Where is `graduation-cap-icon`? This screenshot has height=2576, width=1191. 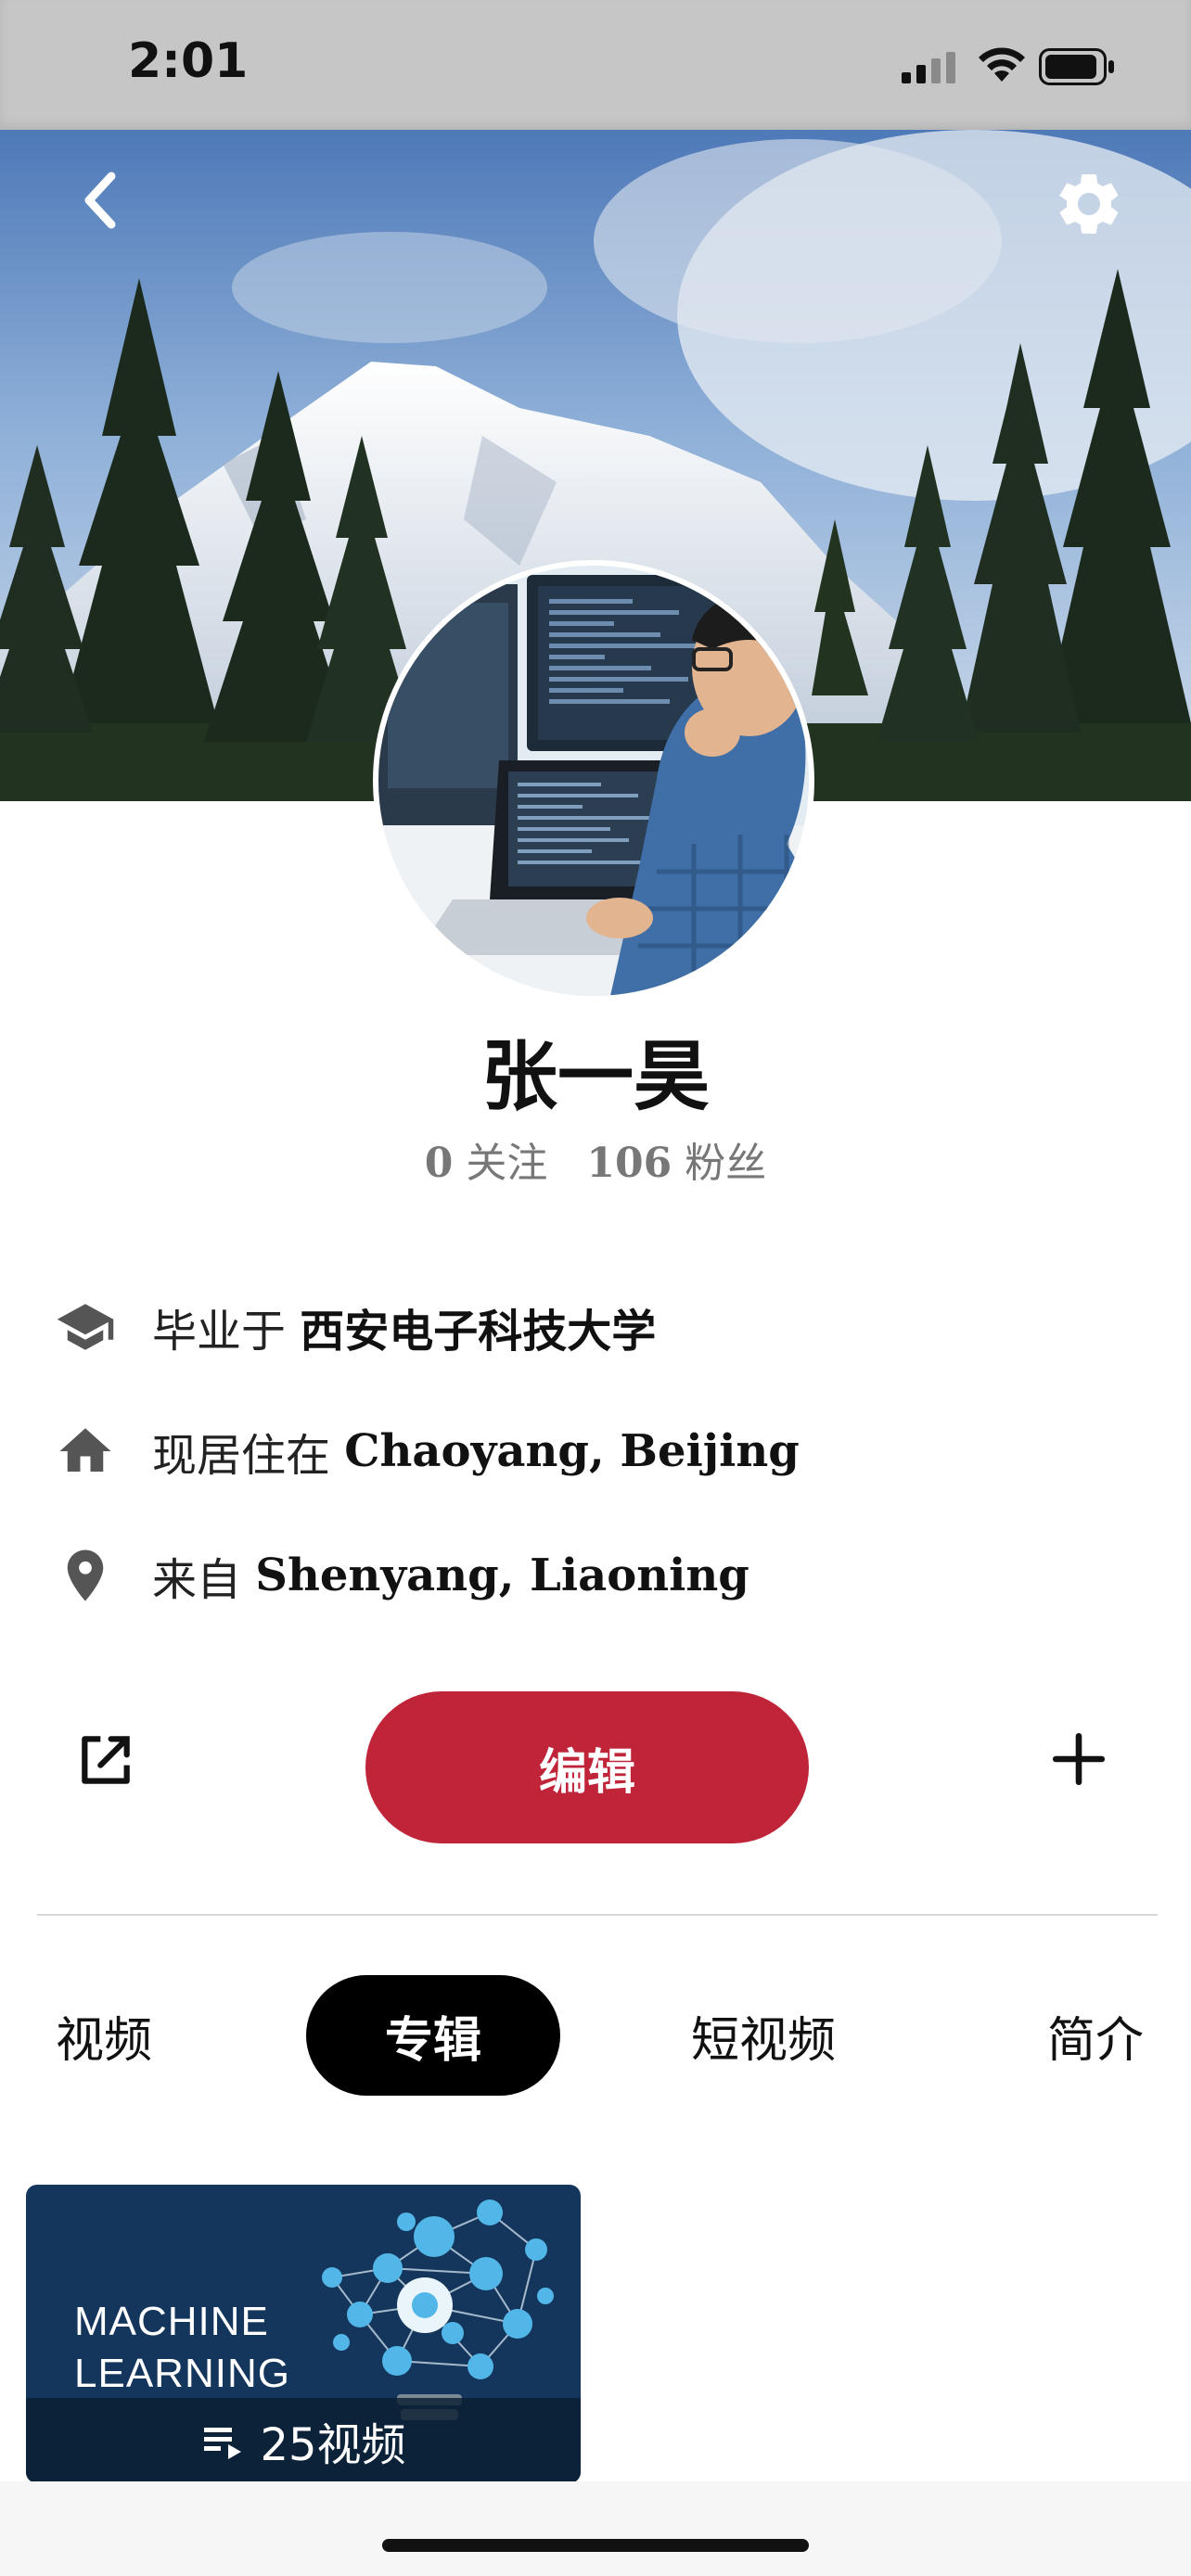
graduation-cap-icon is located at coordinates (85, 1327).